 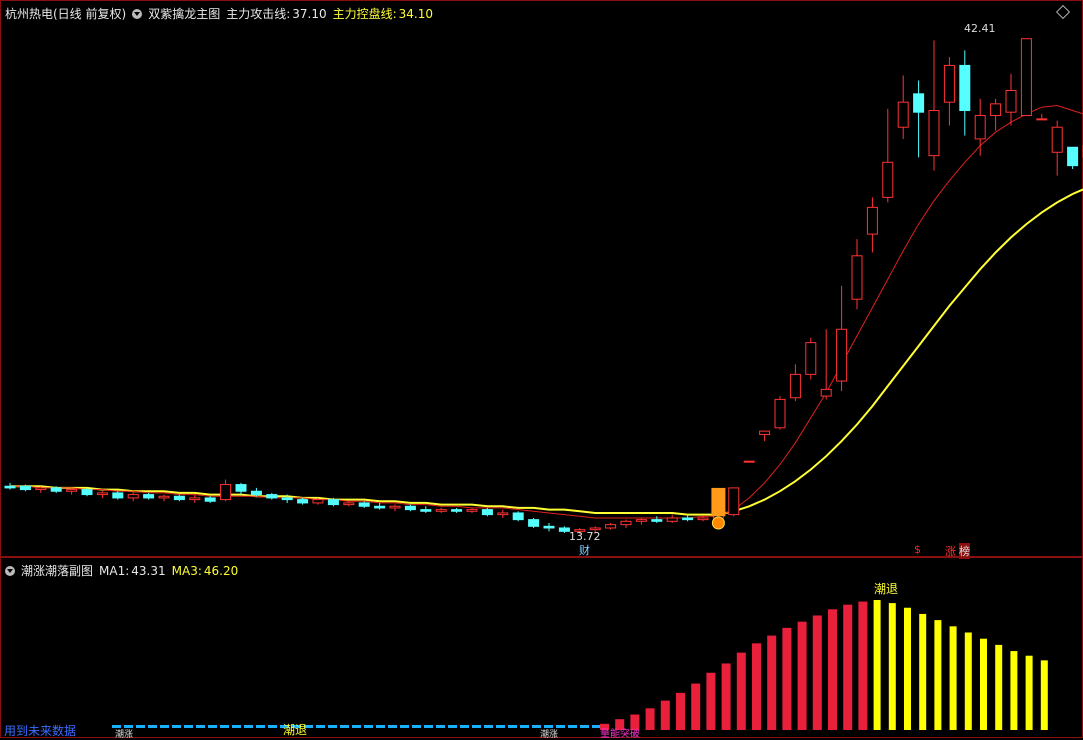 I want to click on cai-marker: 财, so click(x=584, y=550).